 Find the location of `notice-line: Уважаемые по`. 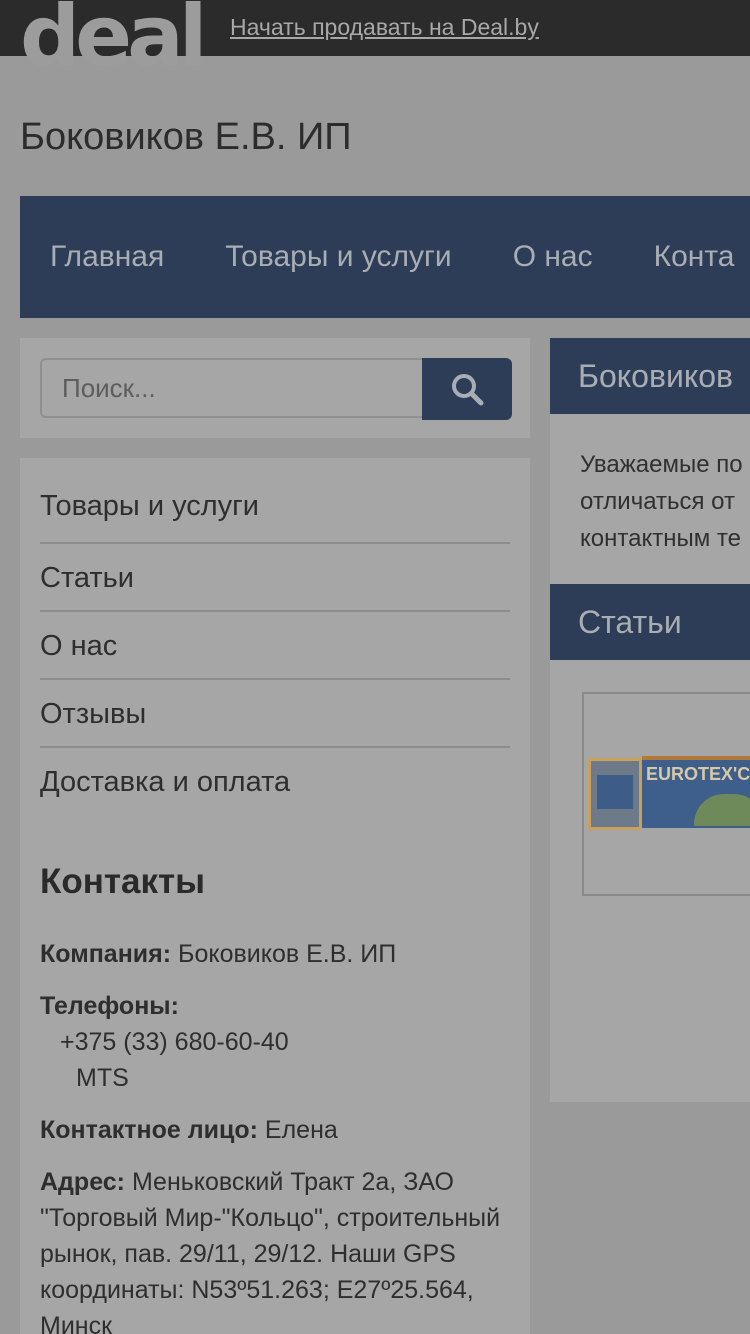

notice-line: Уважаемые по is located at coordinates (661, 464).